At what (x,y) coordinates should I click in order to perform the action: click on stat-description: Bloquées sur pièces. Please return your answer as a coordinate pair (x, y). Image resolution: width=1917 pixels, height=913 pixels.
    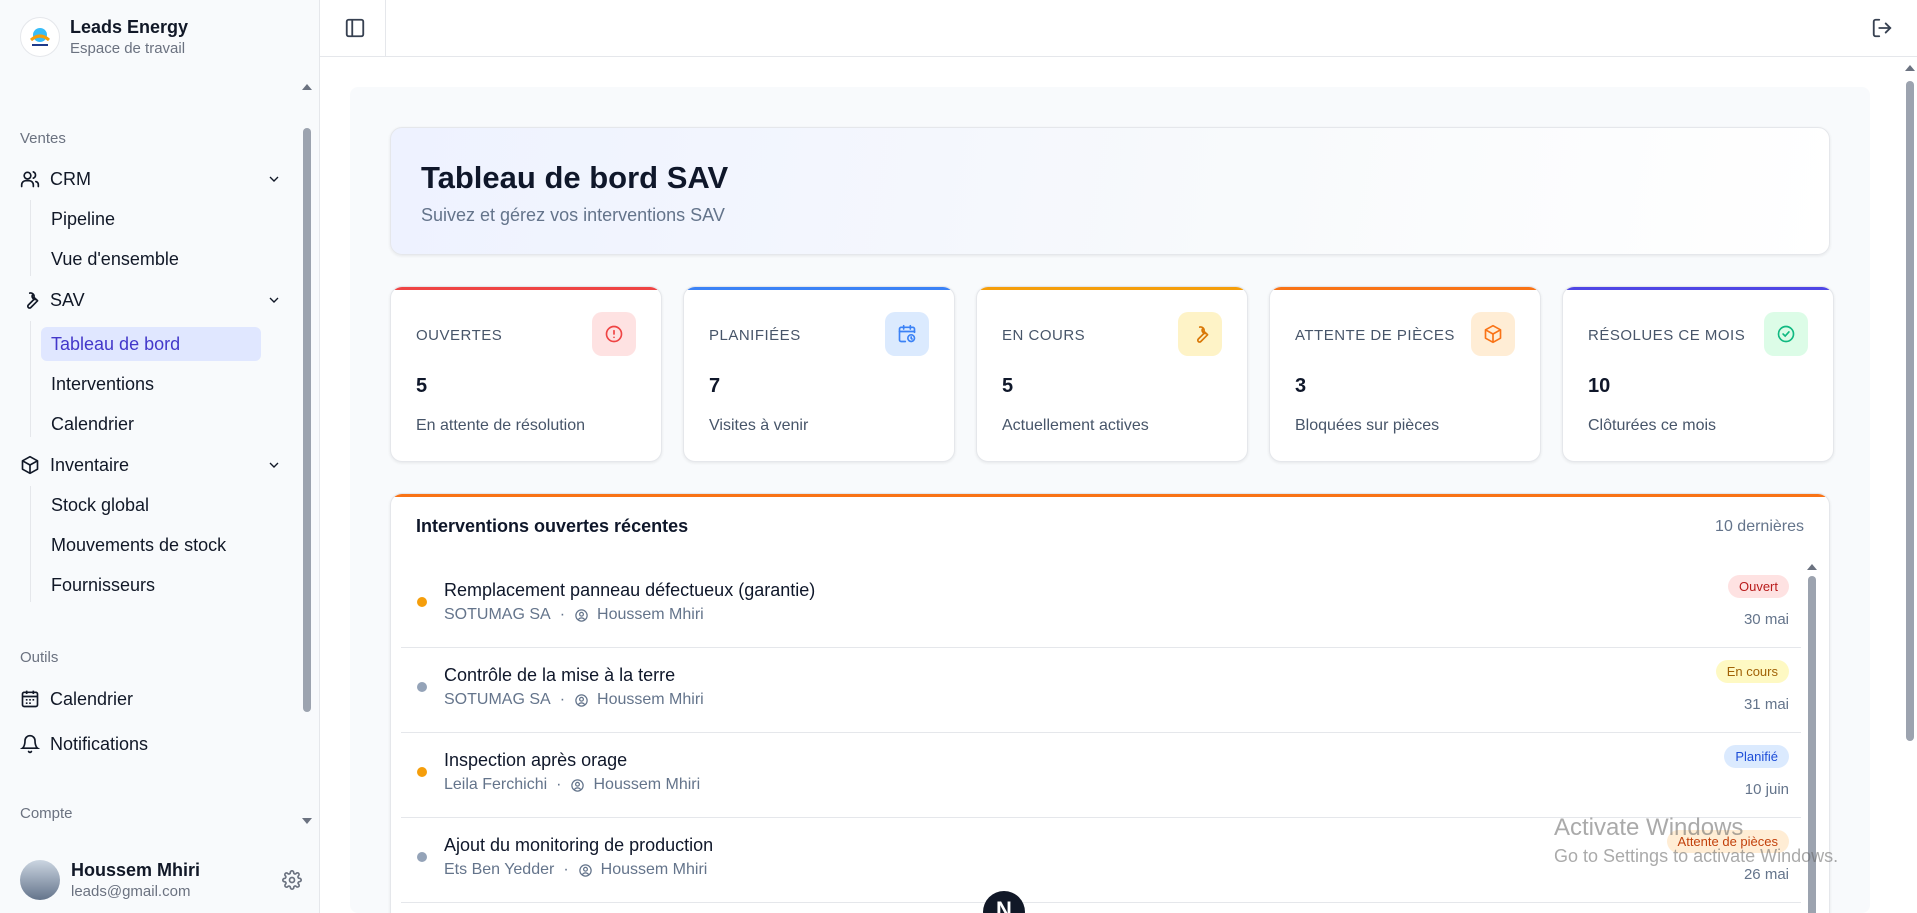
    Looking at the image, I should click on (1367, 425).